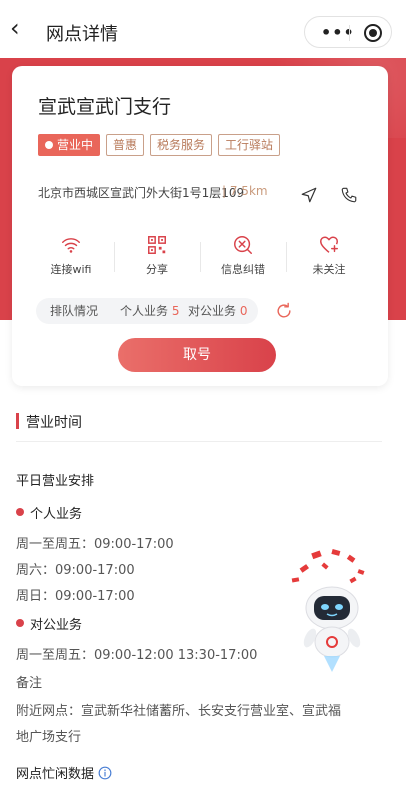  I want to click on action-label: 信息纠错, so click(243, 269).